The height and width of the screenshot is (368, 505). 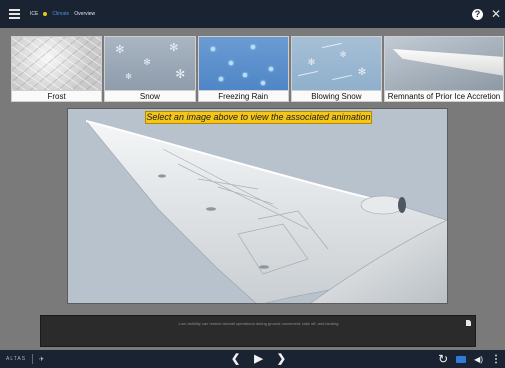 I want to click on thumbnail-label: Blowing Snow, so click(x=336, y=95).